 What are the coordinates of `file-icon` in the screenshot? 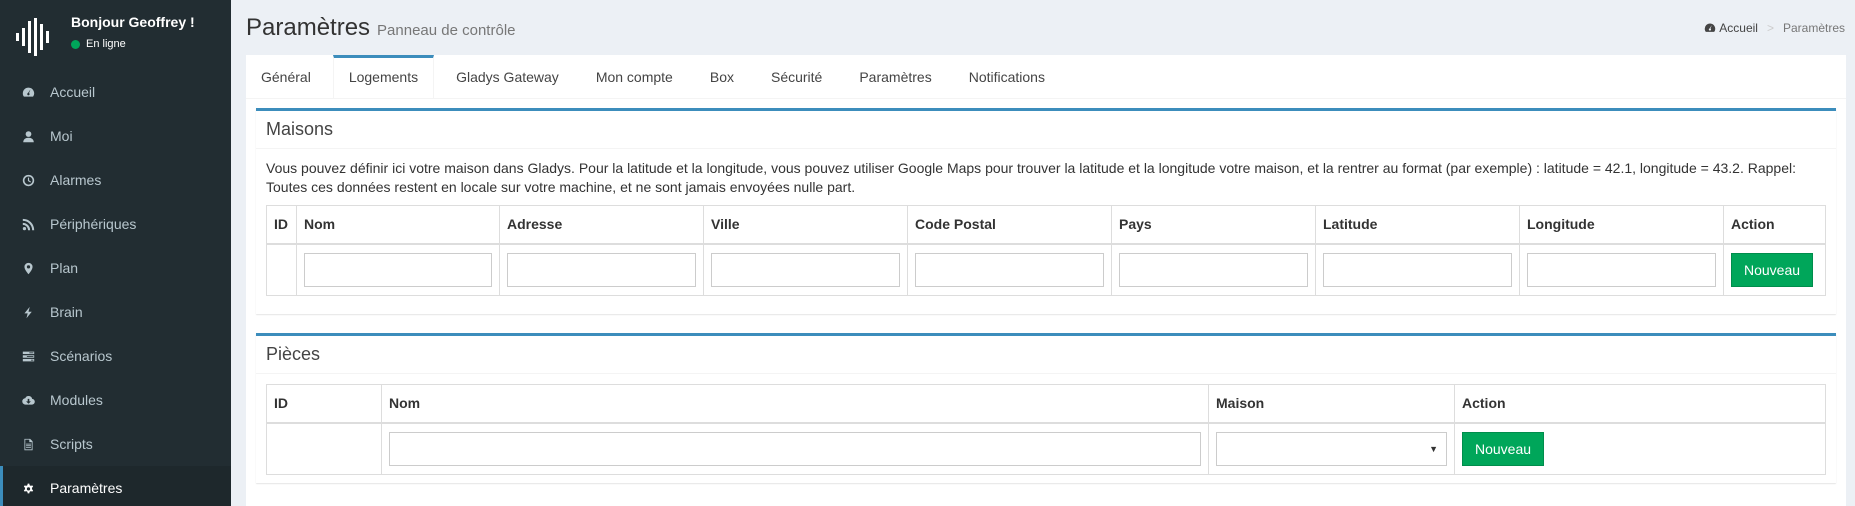 It's located at (28, 444).